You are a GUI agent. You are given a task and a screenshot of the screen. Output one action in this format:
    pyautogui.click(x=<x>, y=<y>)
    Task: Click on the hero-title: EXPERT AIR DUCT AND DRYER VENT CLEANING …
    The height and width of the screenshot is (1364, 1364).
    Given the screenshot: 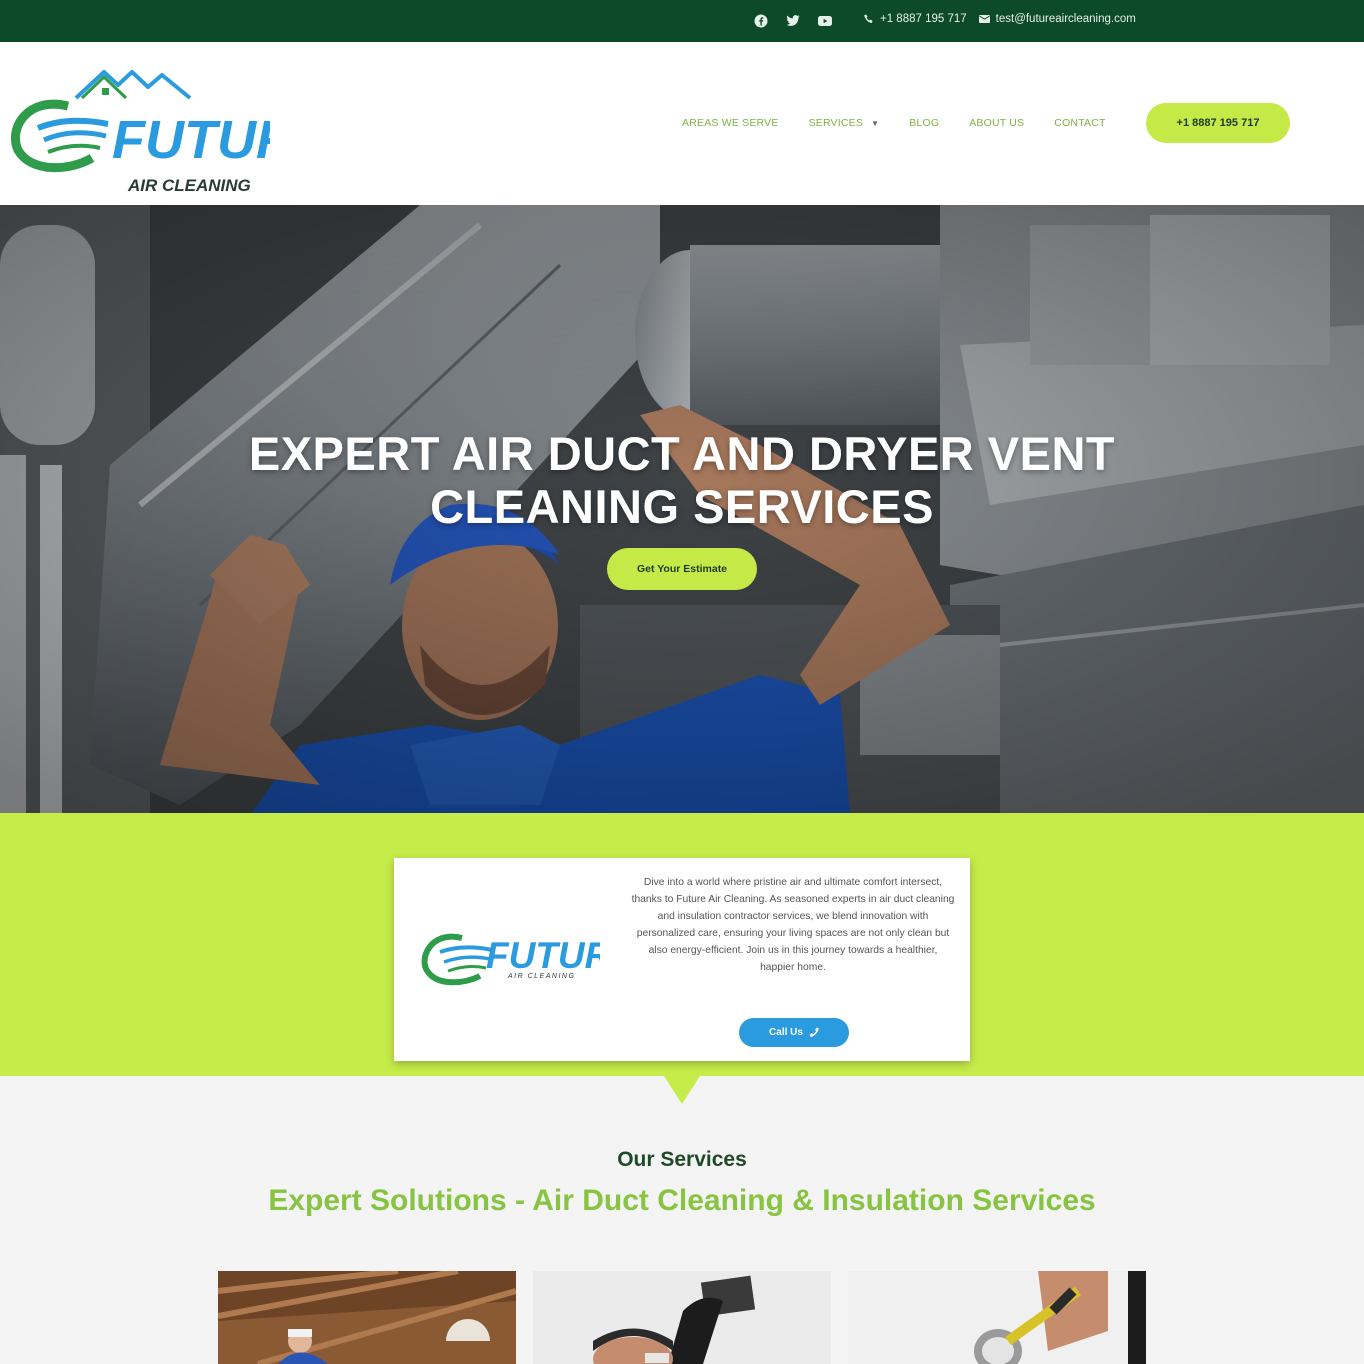 What is the action you would take?
    pyautogui.click(x=682, y=480)
    